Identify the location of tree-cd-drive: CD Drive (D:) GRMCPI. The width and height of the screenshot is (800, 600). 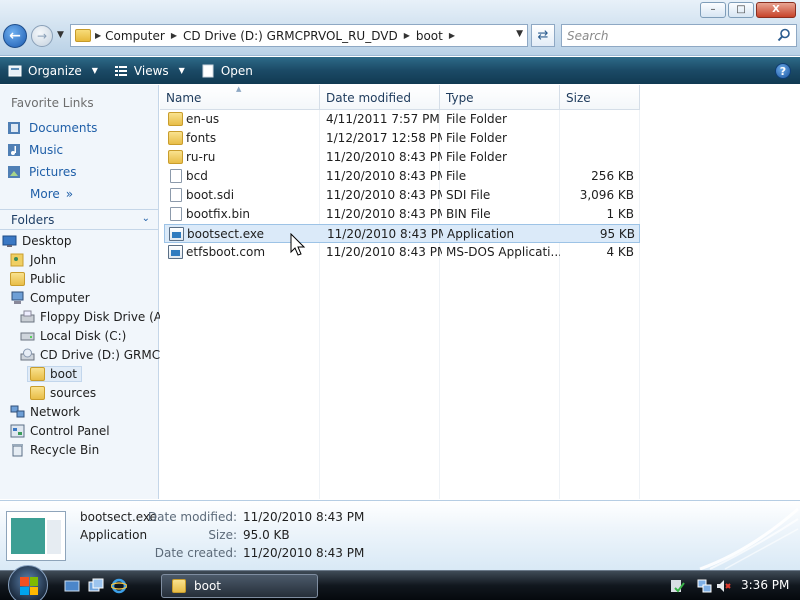
(95, 355).